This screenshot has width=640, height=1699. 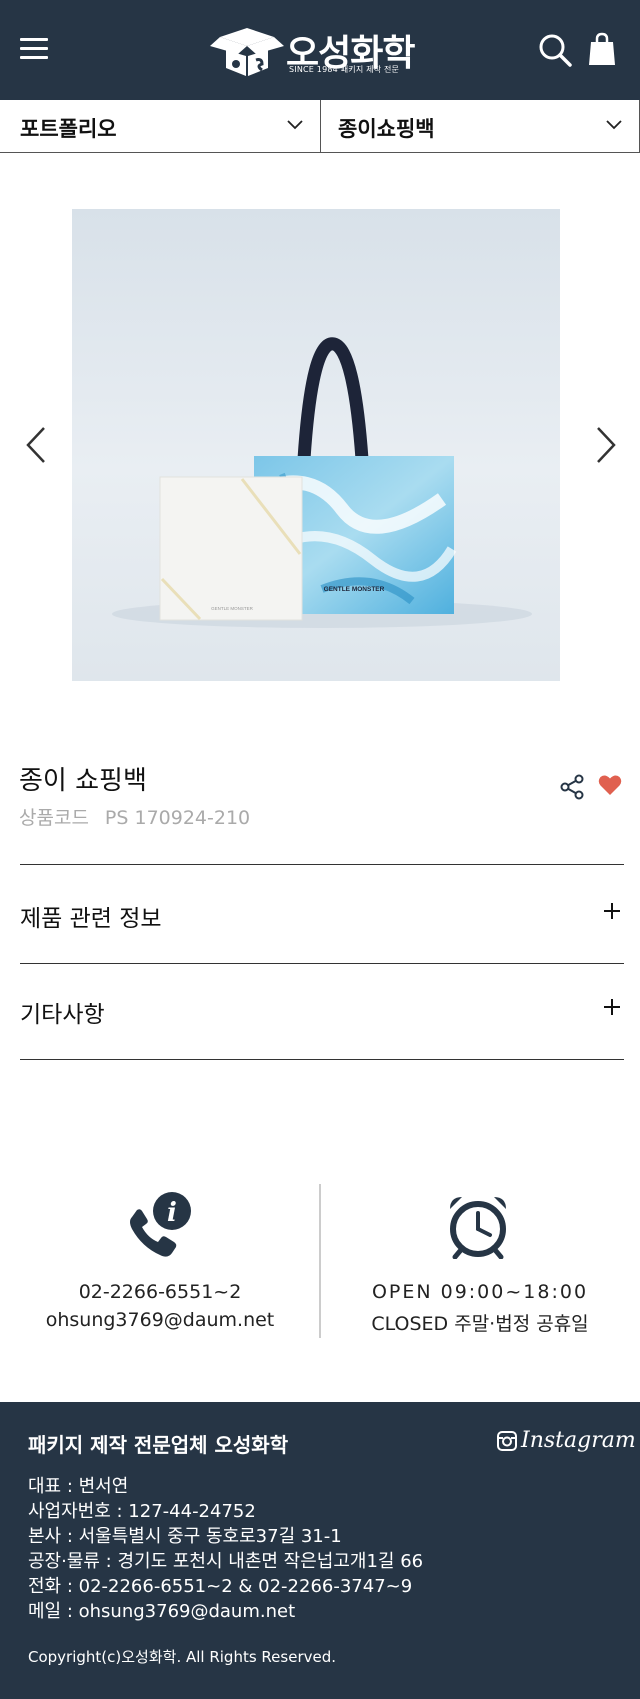 I want to click on product-code-value: PS 170924-210, so click(x=177, y=818).